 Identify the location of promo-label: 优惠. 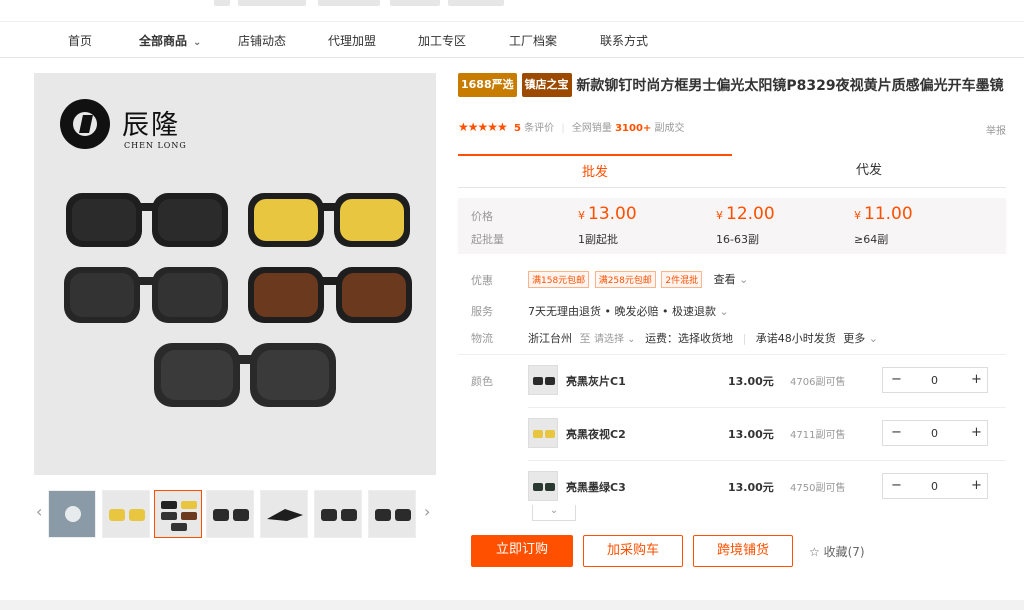
(482, 280).